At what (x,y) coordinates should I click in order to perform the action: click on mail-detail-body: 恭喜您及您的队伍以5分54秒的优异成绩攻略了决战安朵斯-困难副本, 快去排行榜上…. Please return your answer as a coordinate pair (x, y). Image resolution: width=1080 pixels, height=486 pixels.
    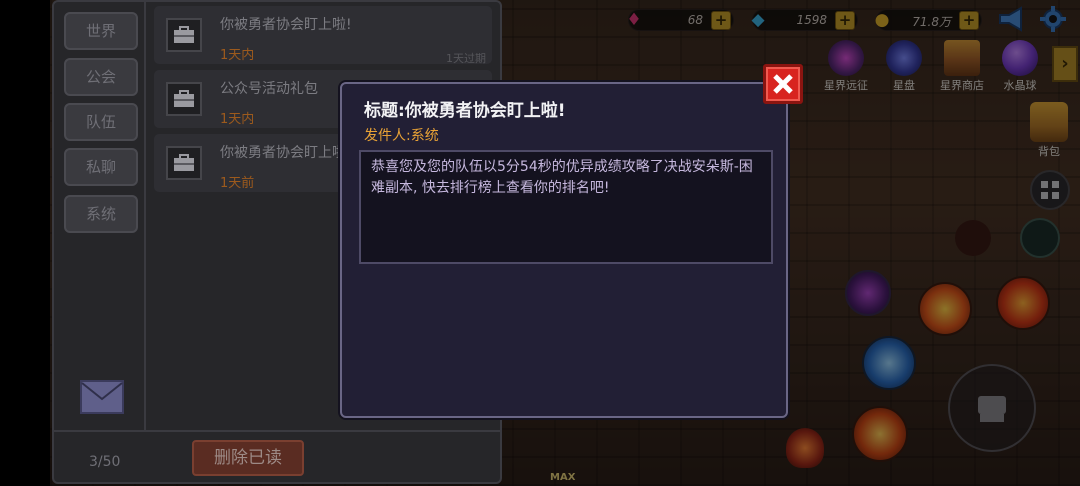
    Looking at the image, I should click on (566, 207).